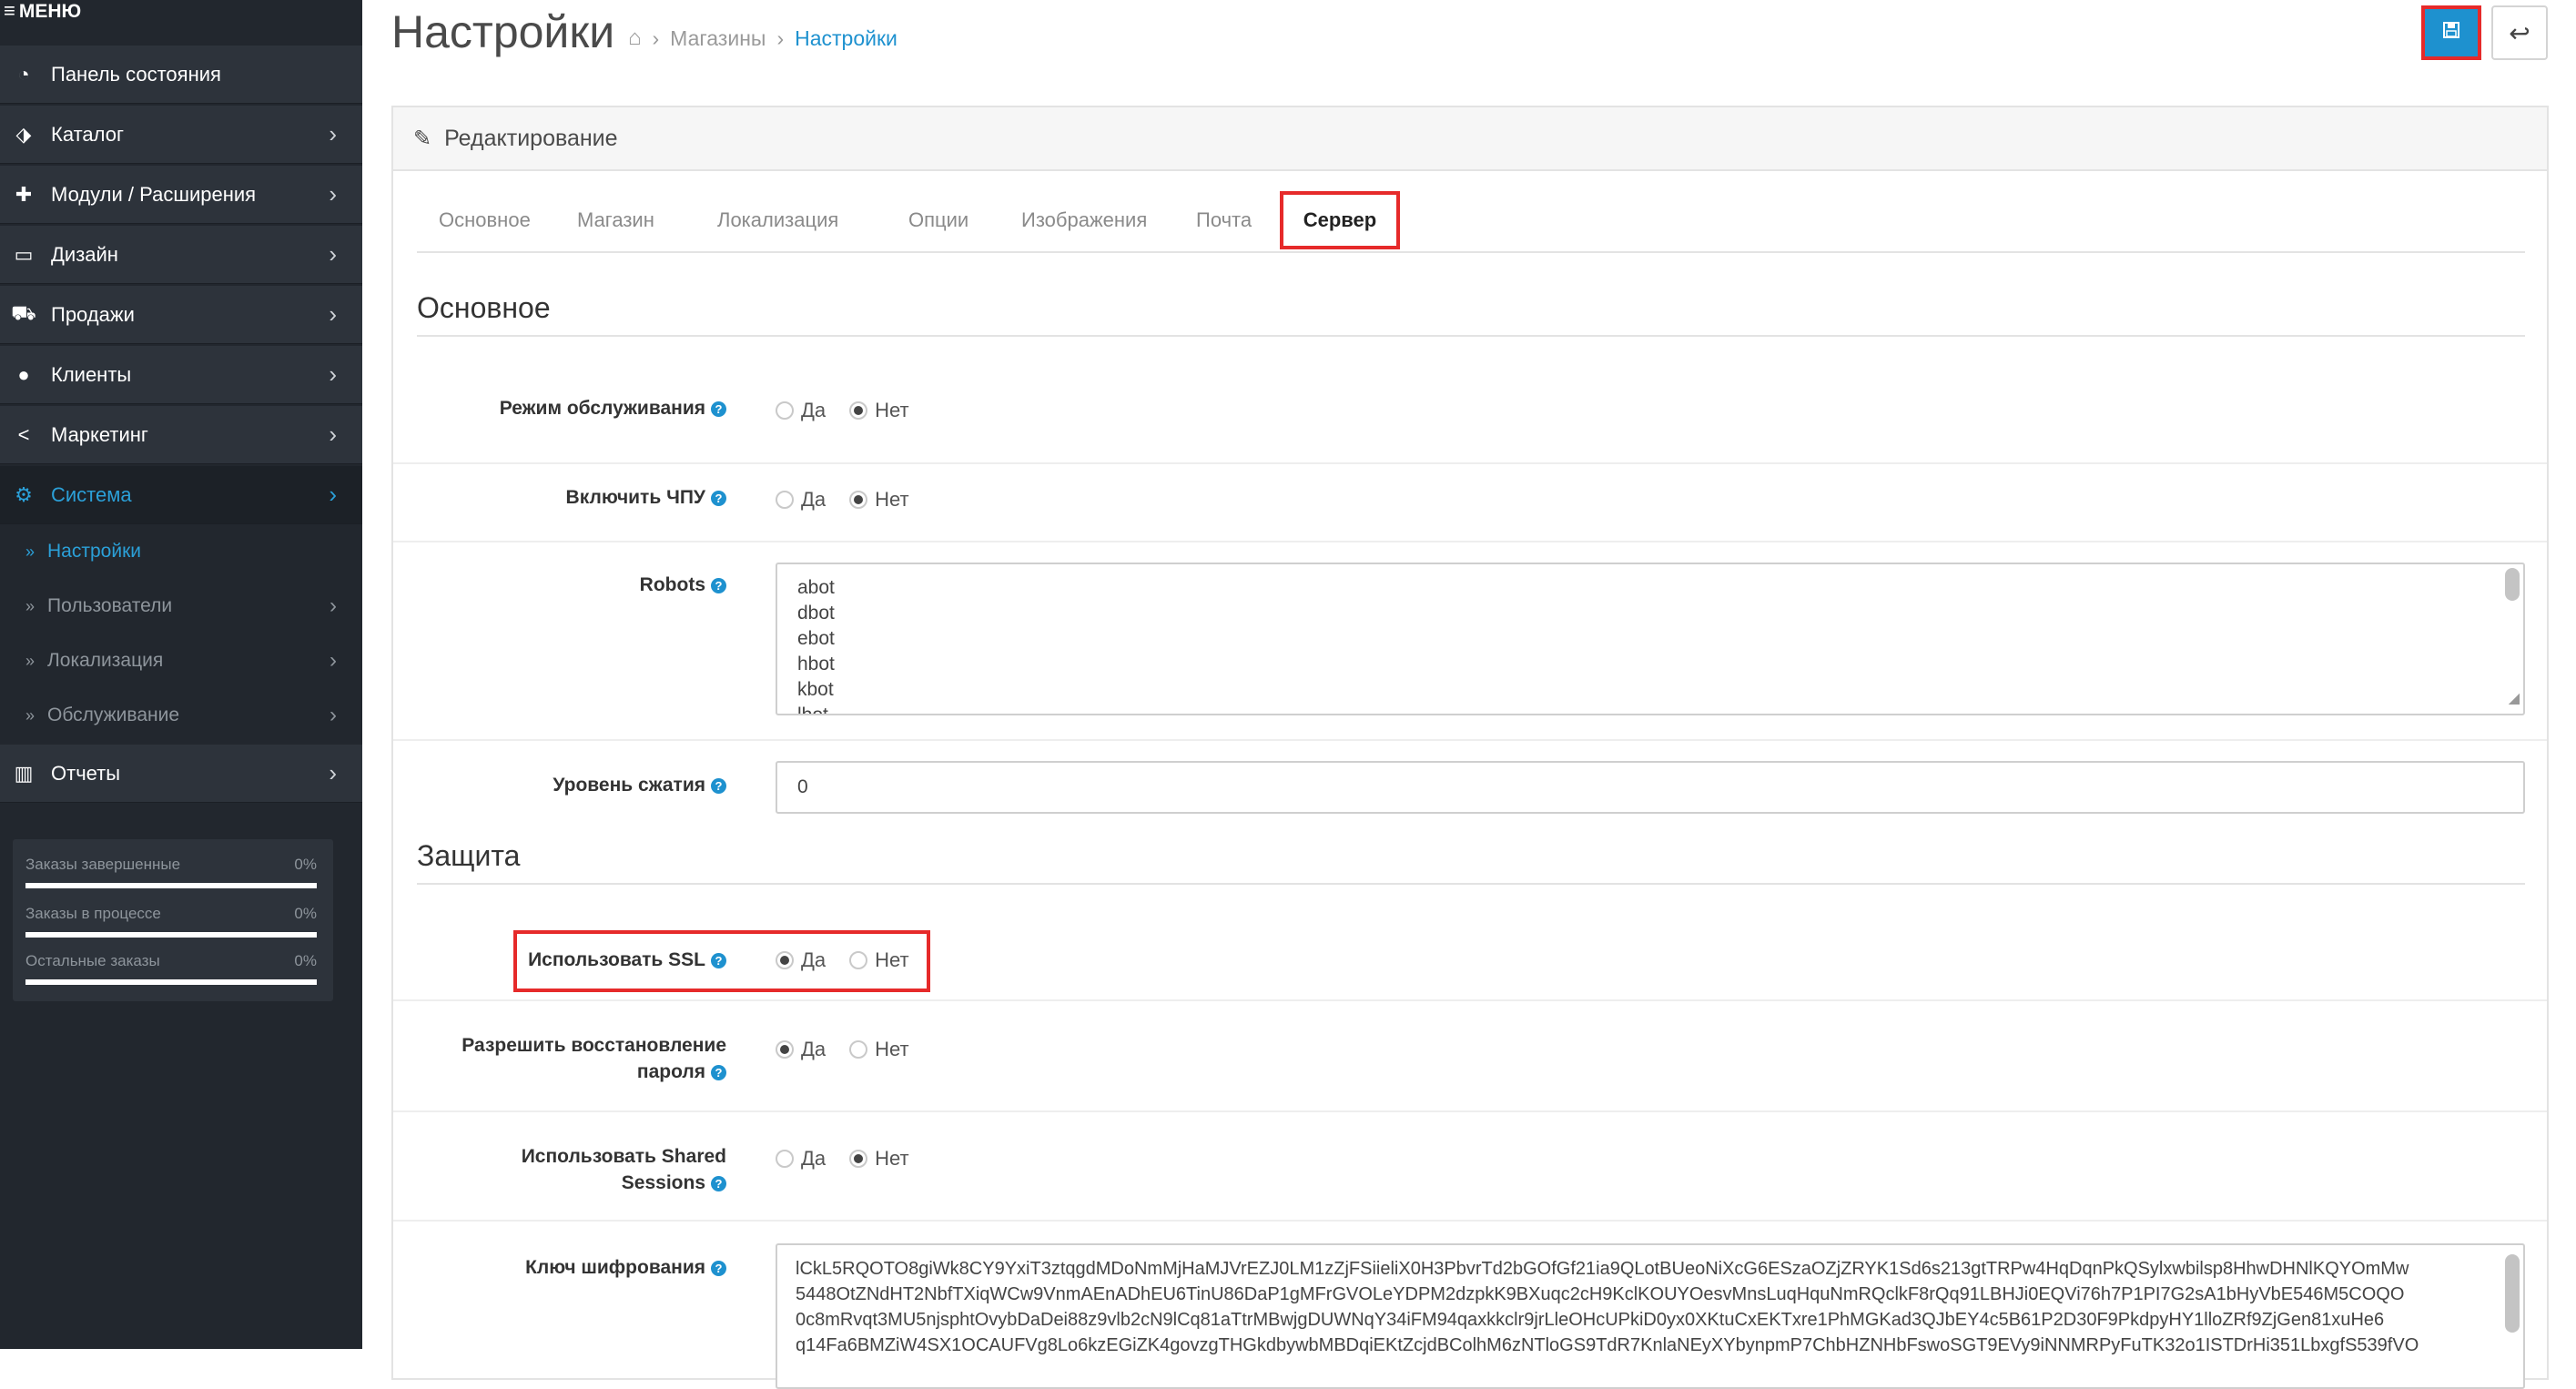 The width and height of the screenshot is (2576, 1389). What do you see at coordinates (24, 254) in the screenshot?
I see `monitor-icon: ▭` at bounding box center [24, 254].